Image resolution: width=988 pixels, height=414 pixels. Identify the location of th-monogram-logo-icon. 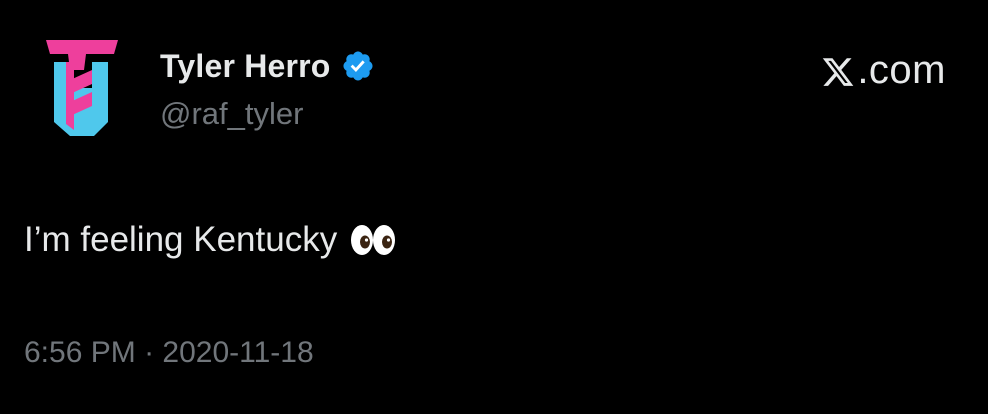
(82, 88).